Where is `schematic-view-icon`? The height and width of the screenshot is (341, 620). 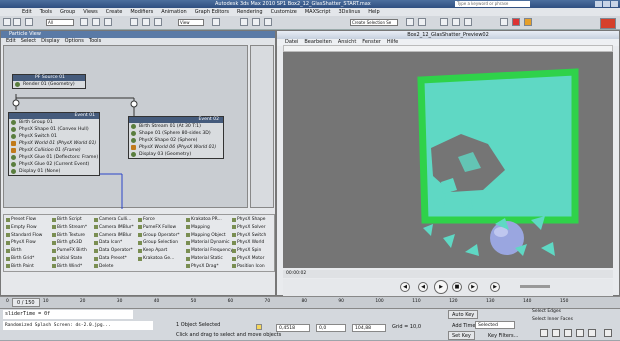 schematic-view-icon is located at coordinates (456, 22).